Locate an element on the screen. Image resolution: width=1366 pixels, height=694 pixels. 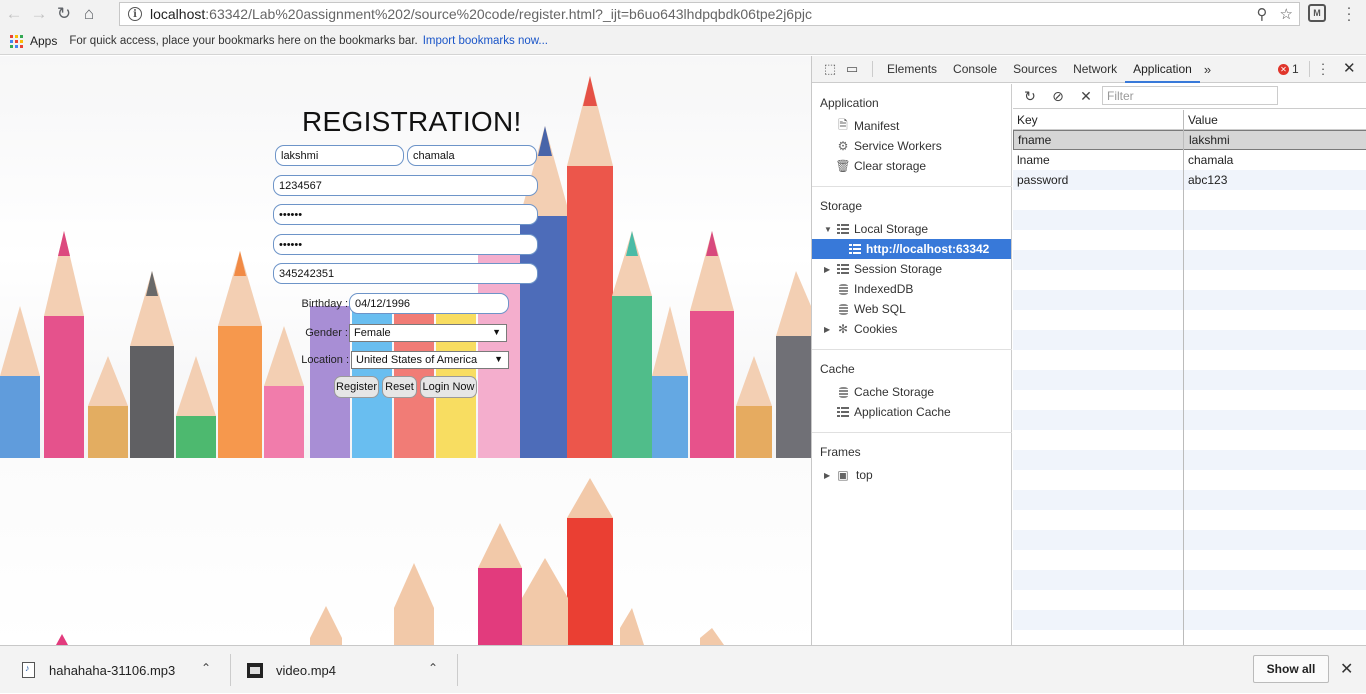
sidebar-item-session-storage: ▶ Session Storage is located at coordinates (911, 269).